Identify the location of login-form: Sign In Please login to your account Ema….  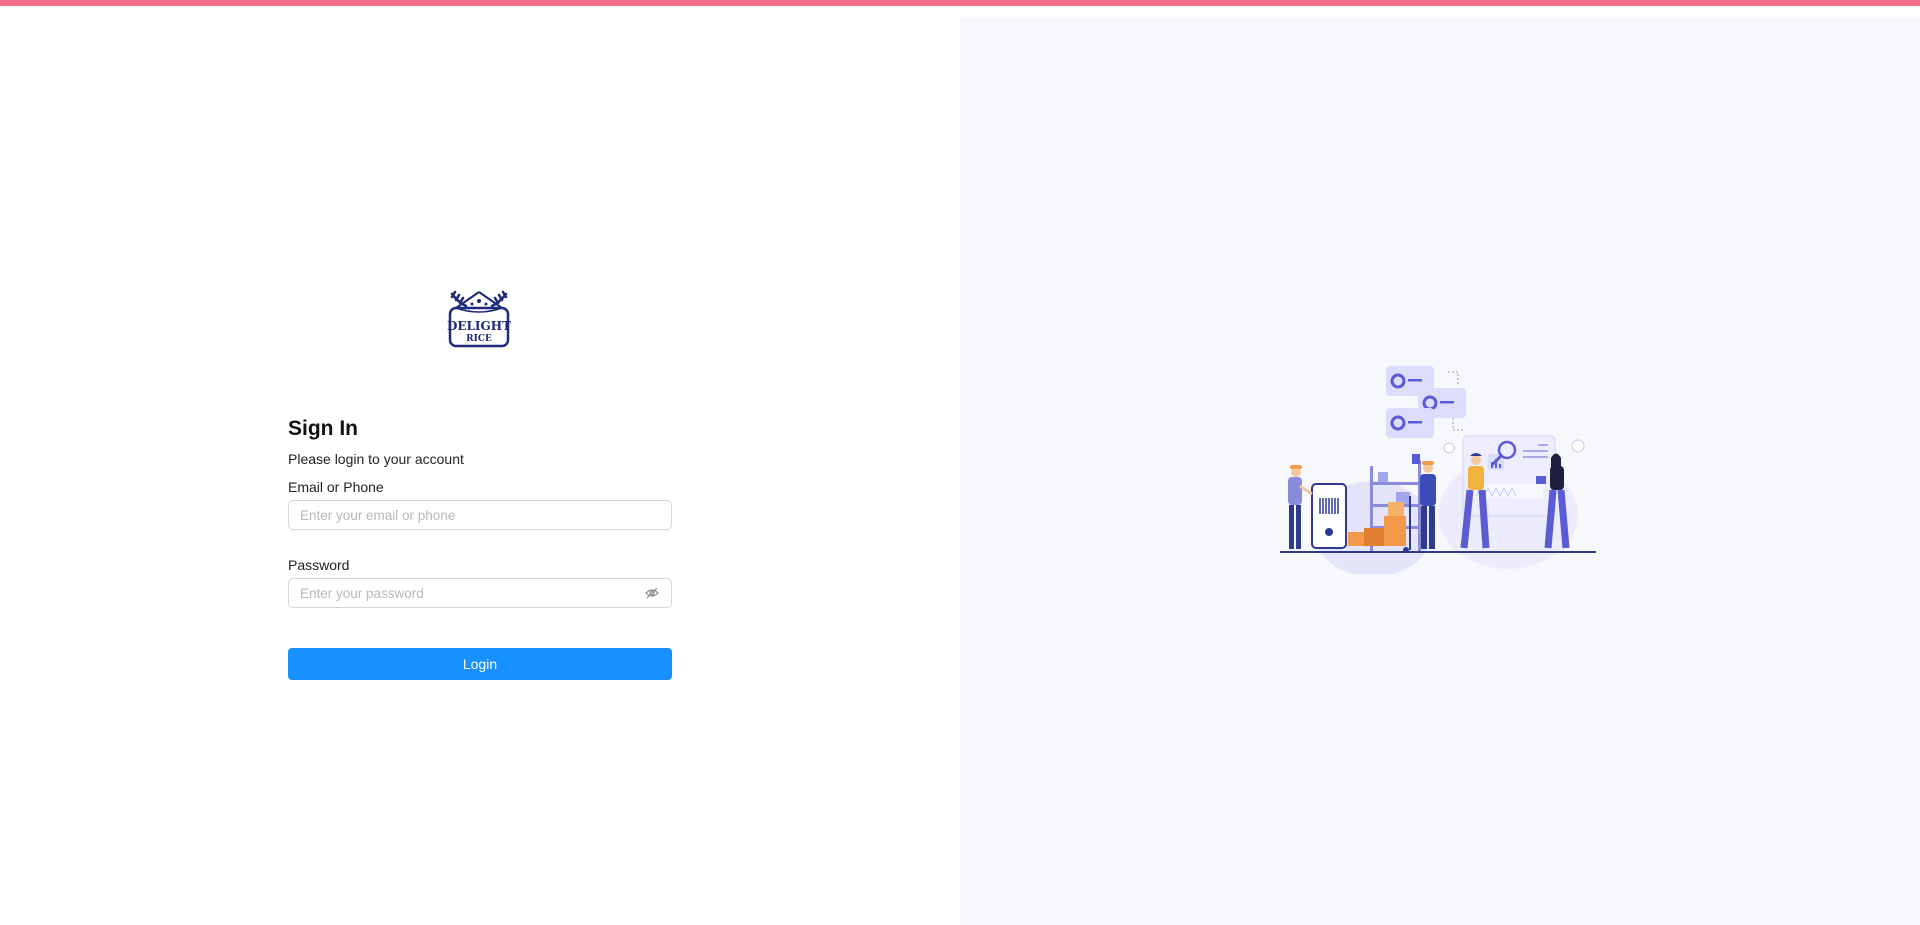
(480, 548).